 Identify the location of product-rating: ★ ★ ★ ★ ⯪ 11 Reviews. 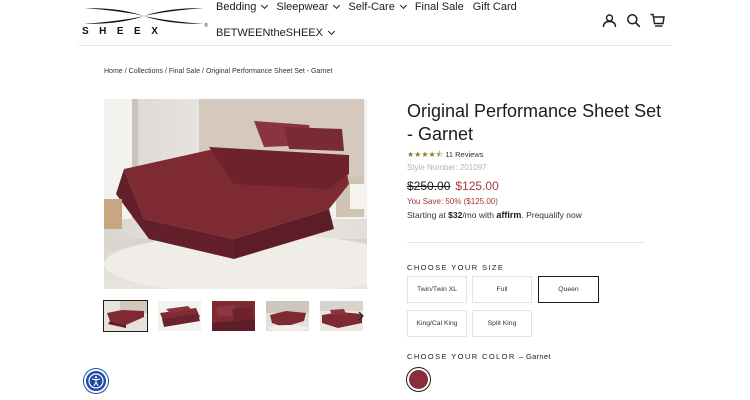
(445, 154).